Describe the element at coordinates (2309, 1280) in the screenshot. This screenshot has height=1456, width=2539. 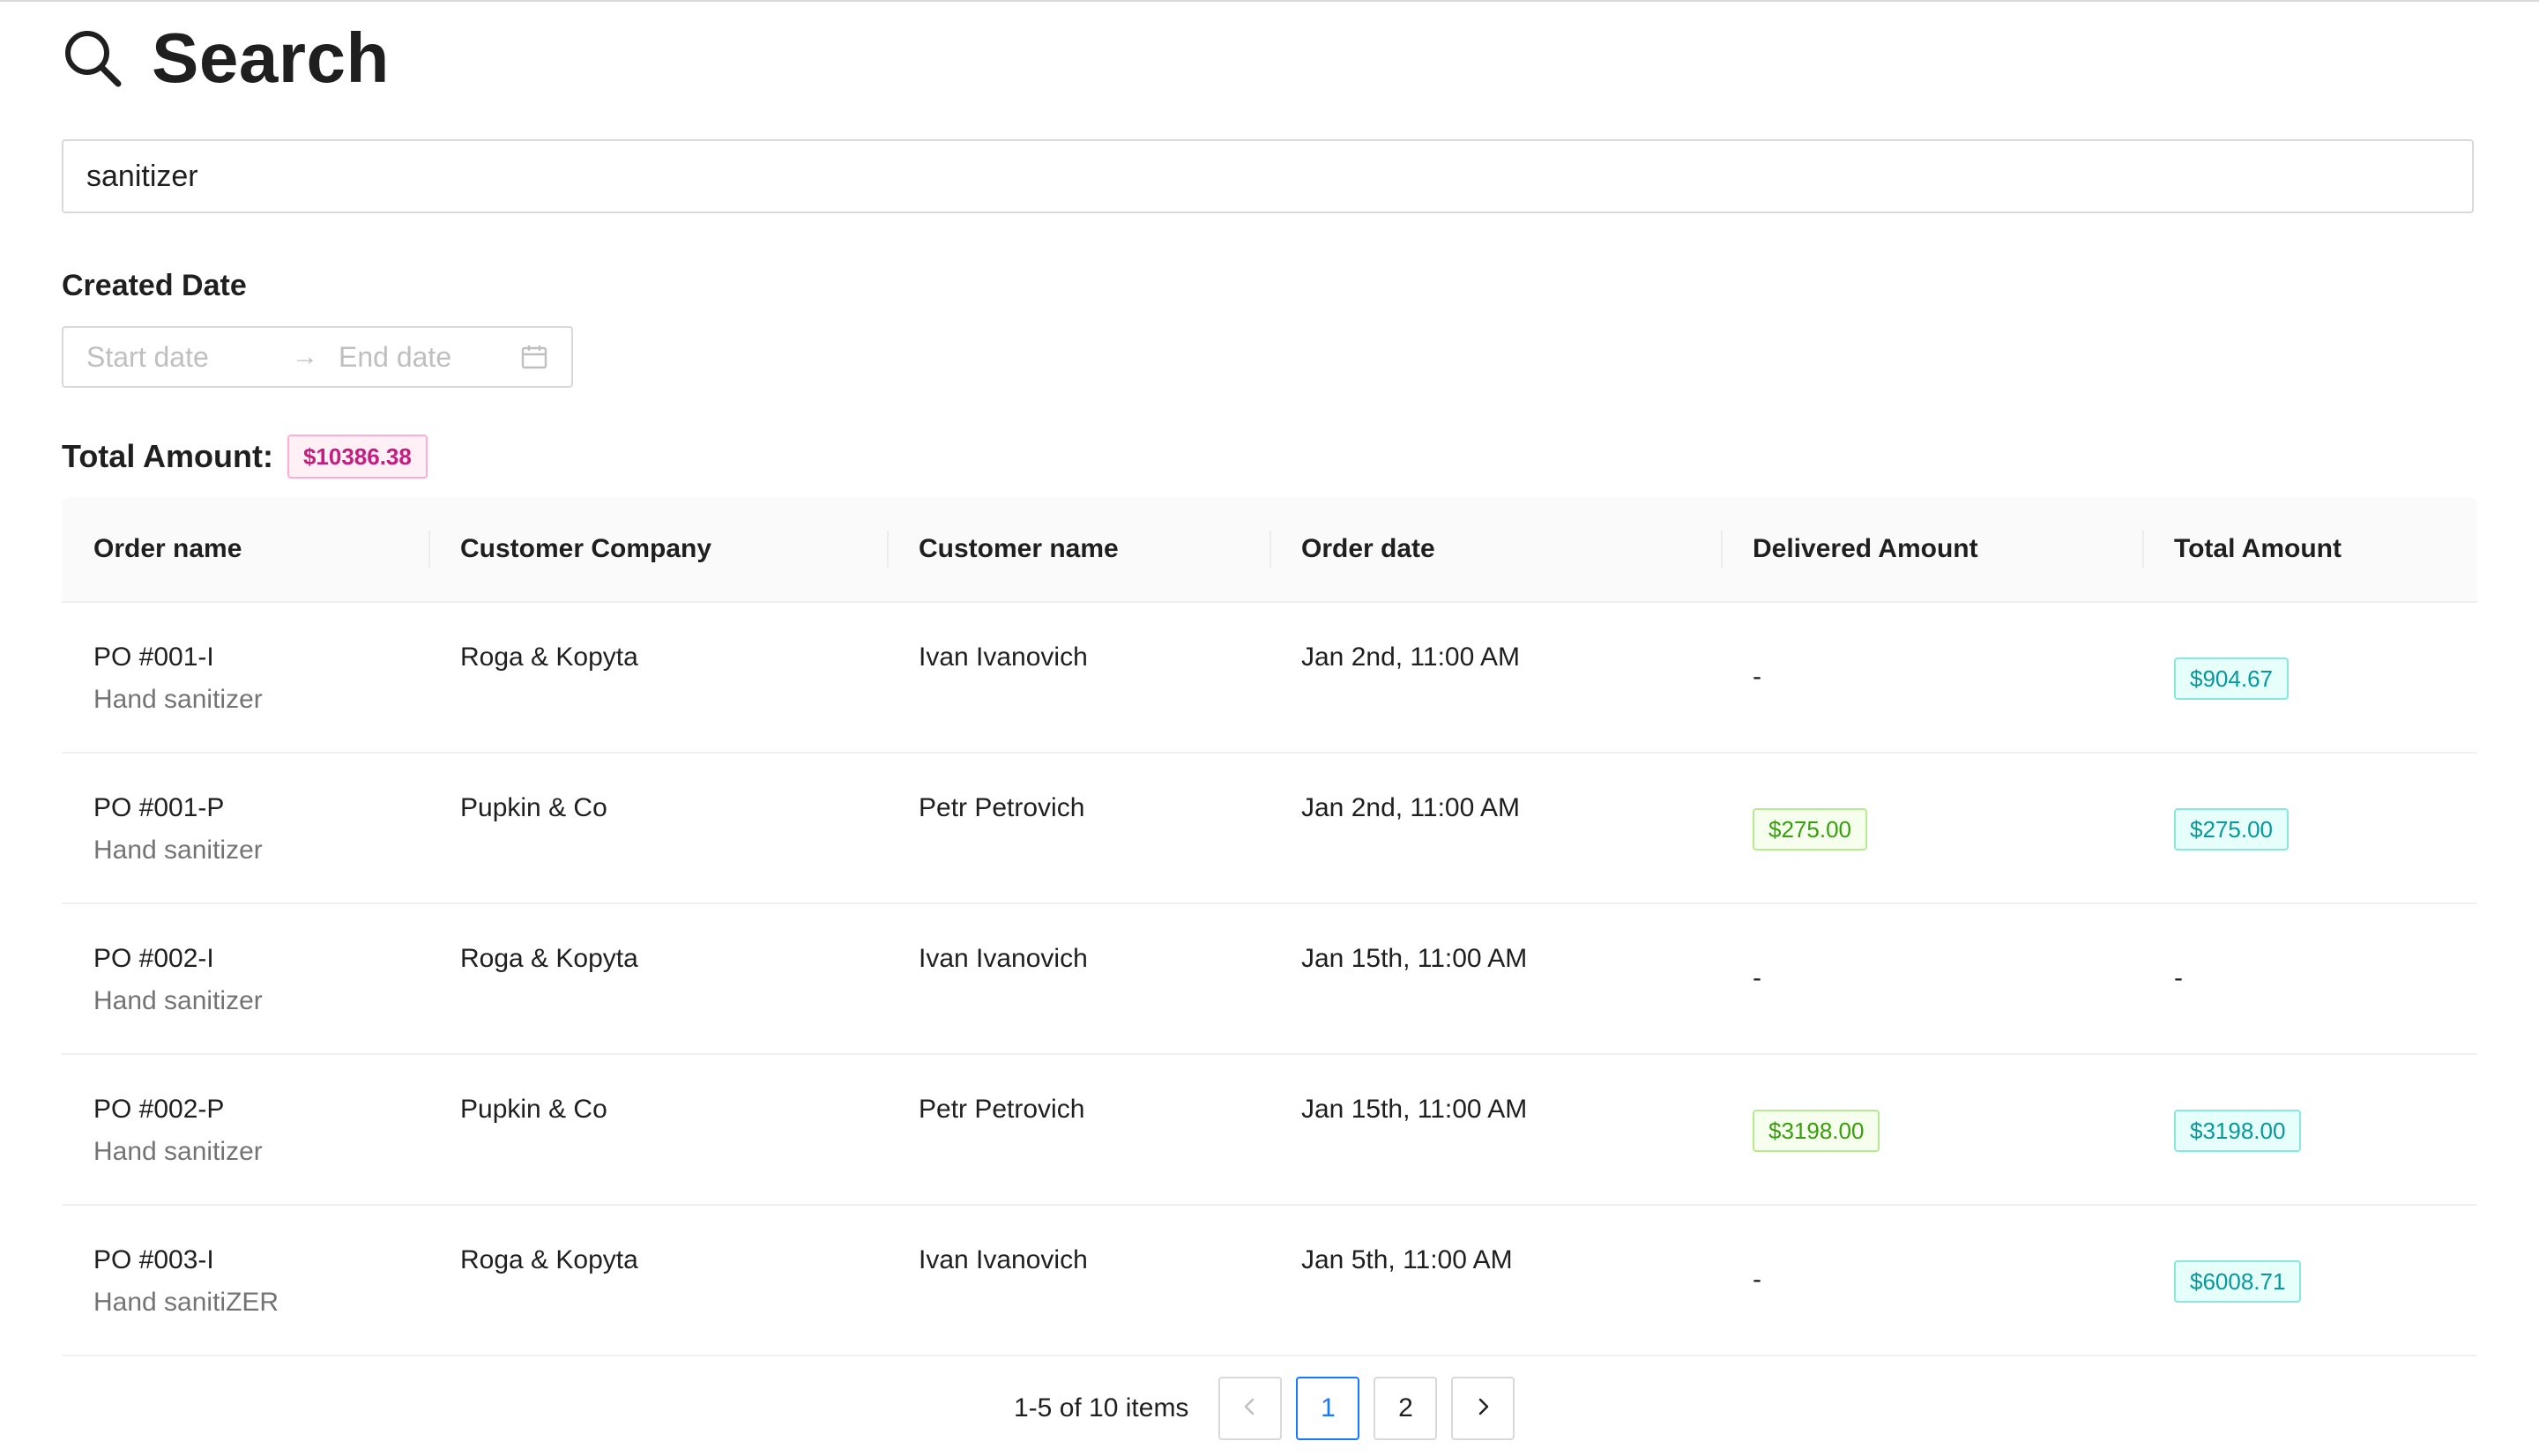
I see `total-amount-cell: $6008.71` at that location.